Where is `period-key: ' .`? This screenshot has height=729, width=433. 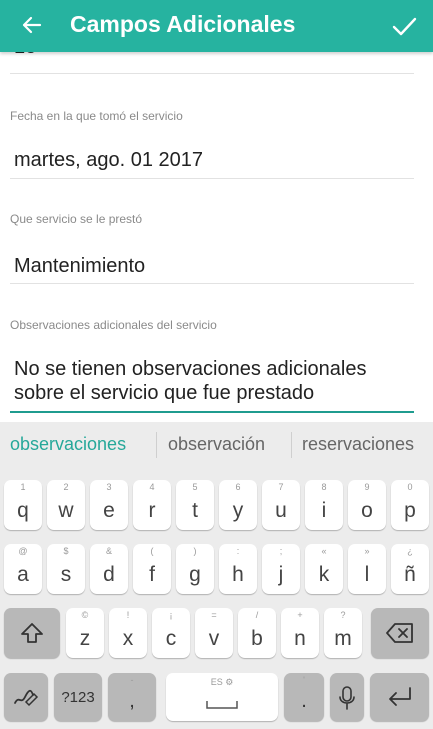 period-key: ' . is located at coordinates (304, 697).